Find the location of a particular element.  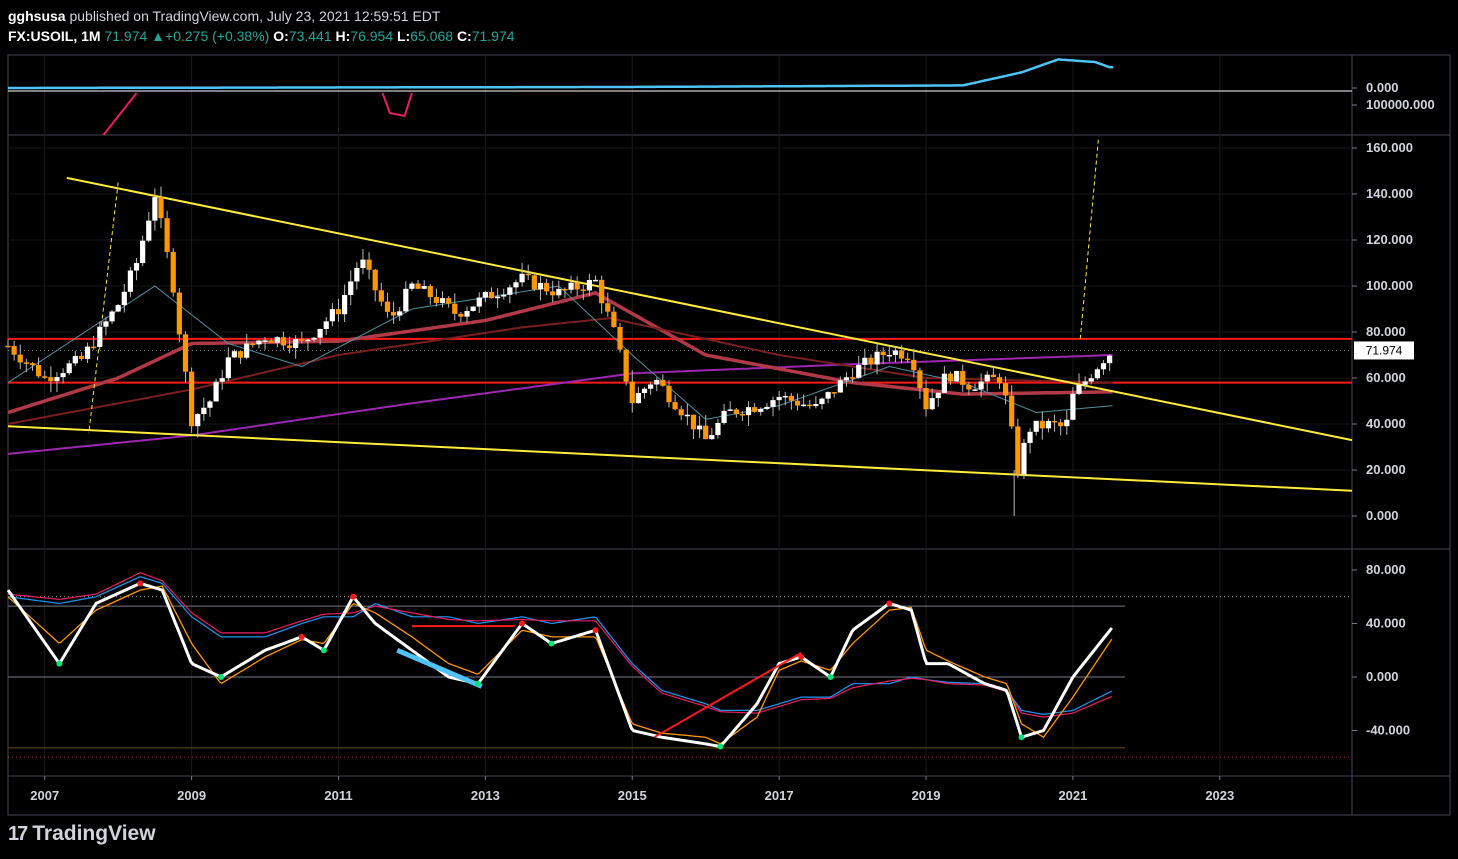

tradingview-logo: 17 TradingView is located at coordinates (82, 834).